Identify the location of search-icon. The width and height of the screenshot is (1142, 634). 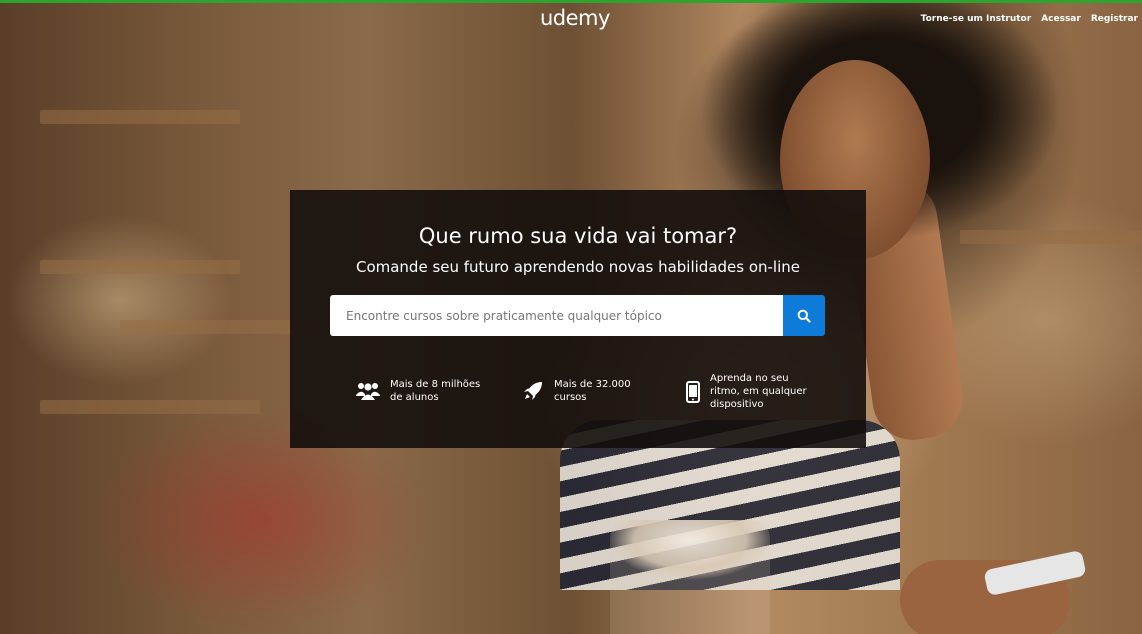
(804, 316).